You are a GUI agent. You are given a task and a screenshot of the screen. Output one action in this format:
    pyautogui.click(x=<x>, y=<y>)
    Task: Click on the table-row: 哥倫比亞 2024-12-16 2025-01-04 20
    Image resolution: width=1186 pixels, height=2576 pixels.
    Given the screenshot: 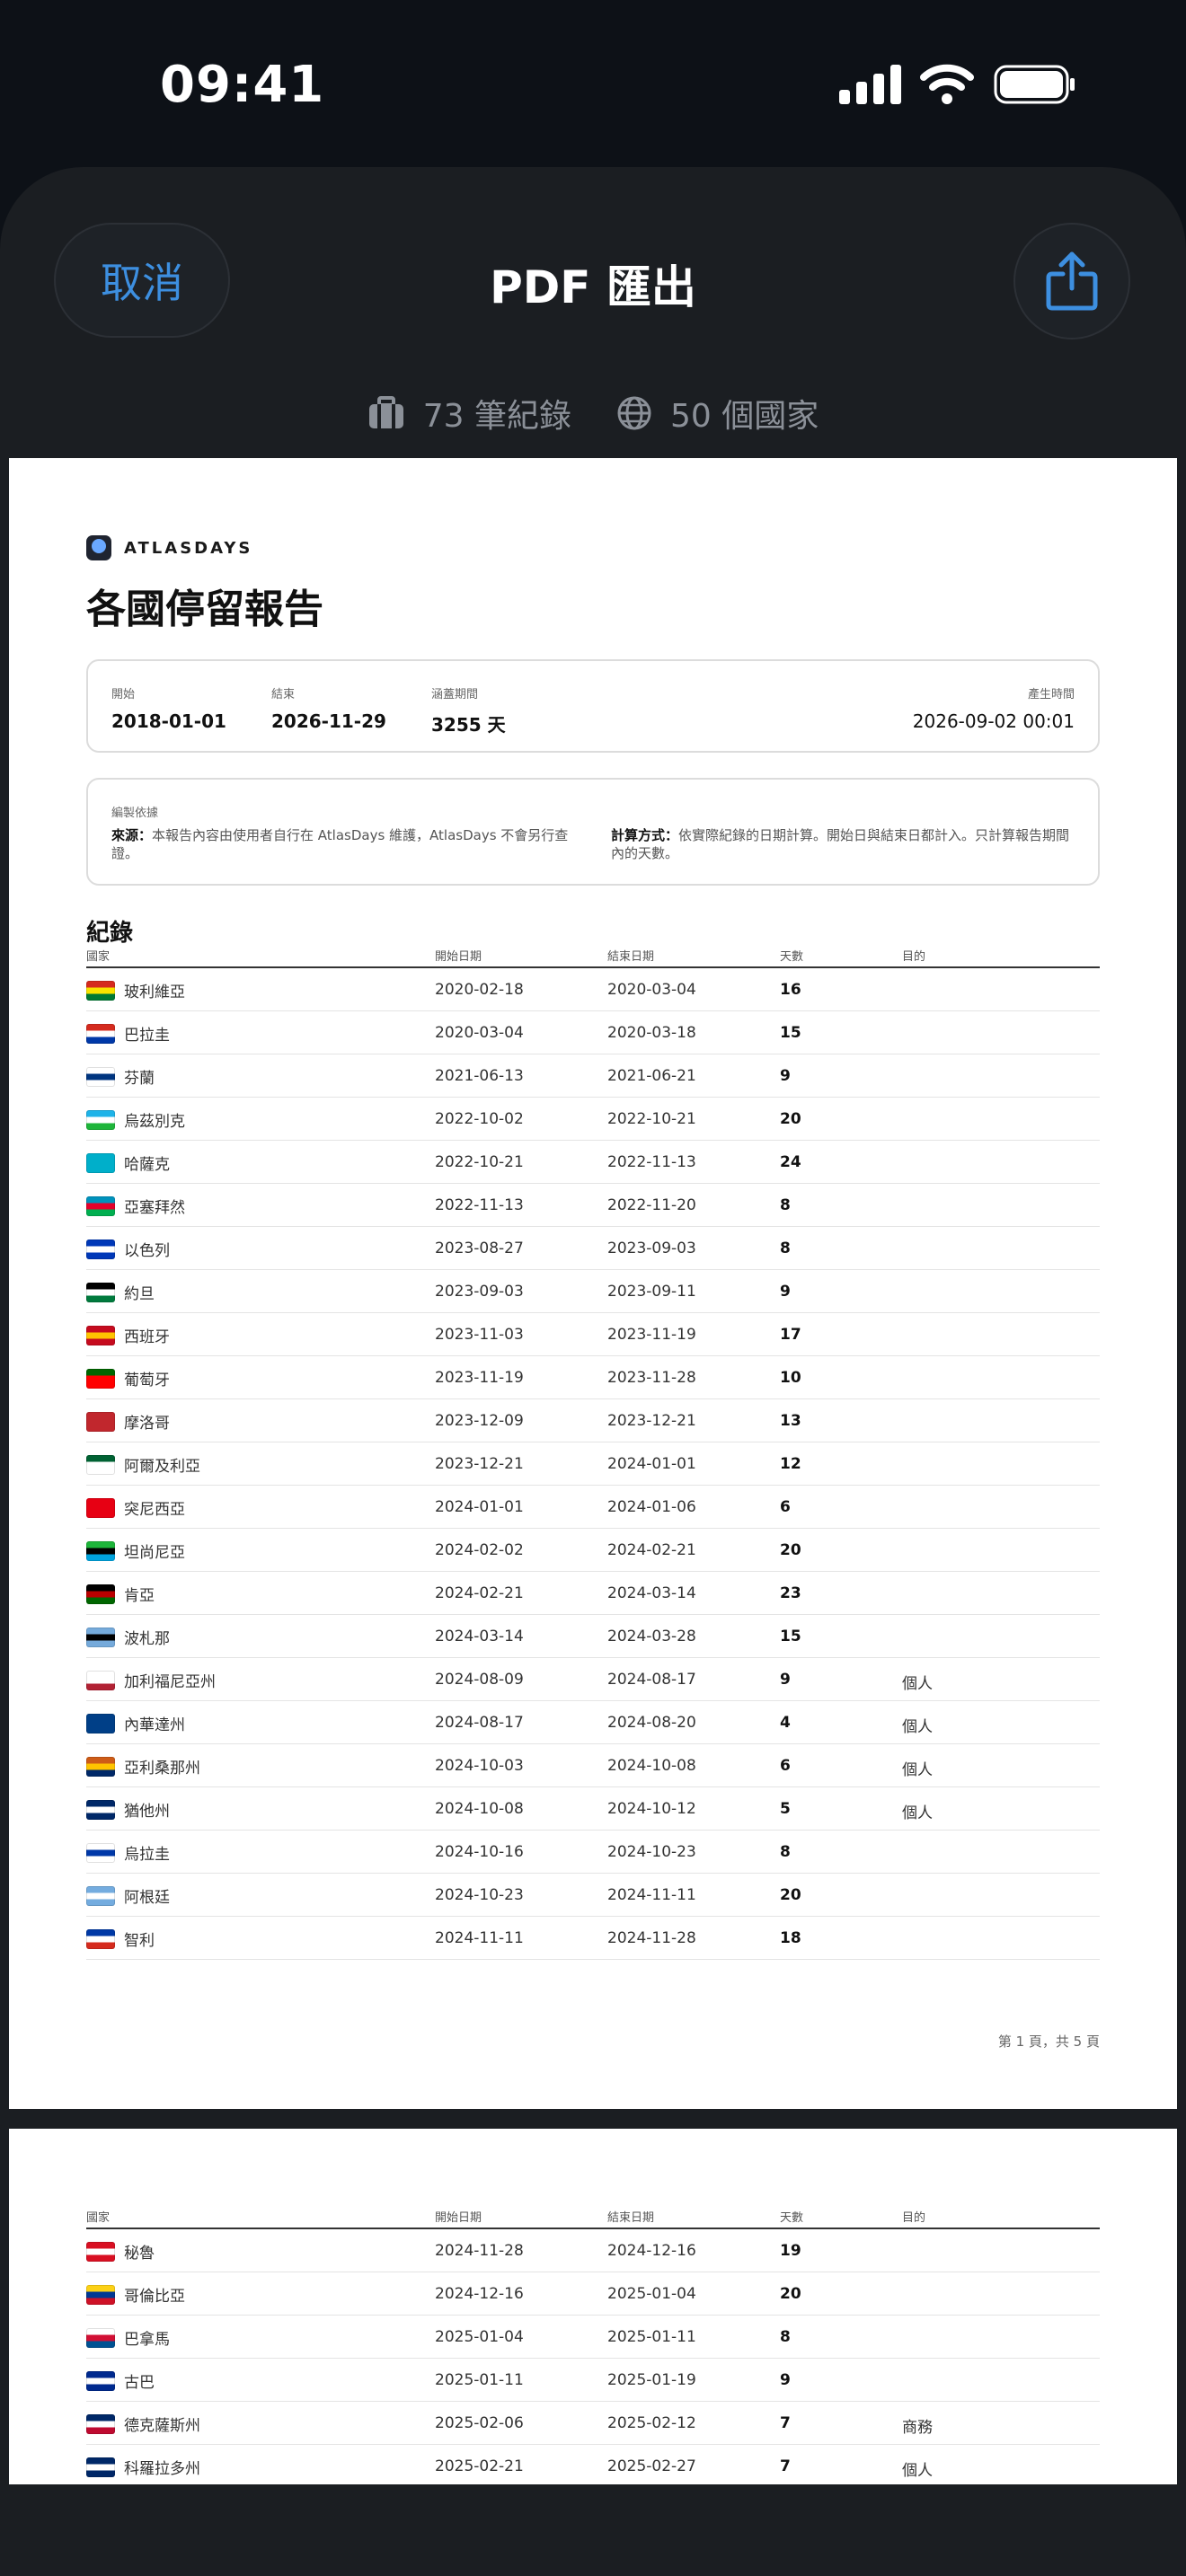 What is the action you would take?
    pyautogui.click(x=593, y=2294)
    